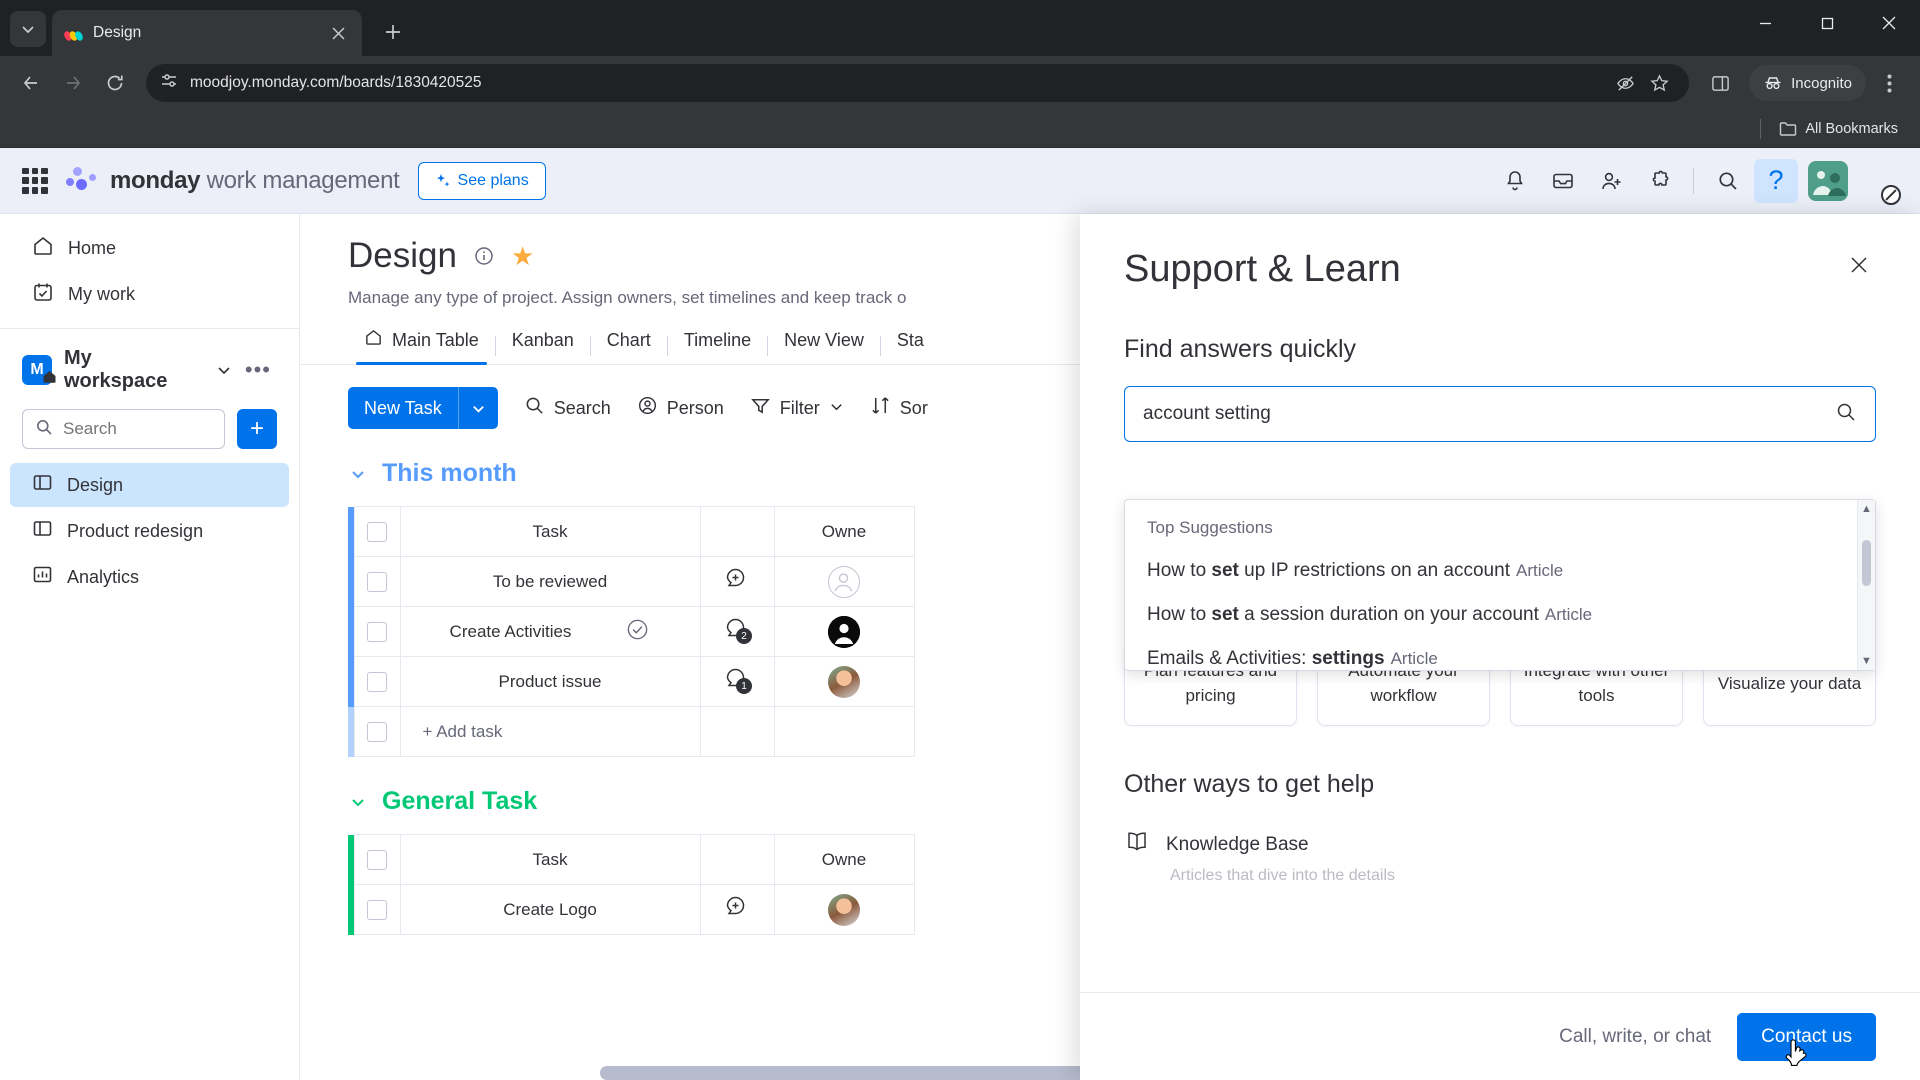  What do you see at coordinates (484, 256) in the screenshot?
I see `info-icon` at bounding box center [484, 256].